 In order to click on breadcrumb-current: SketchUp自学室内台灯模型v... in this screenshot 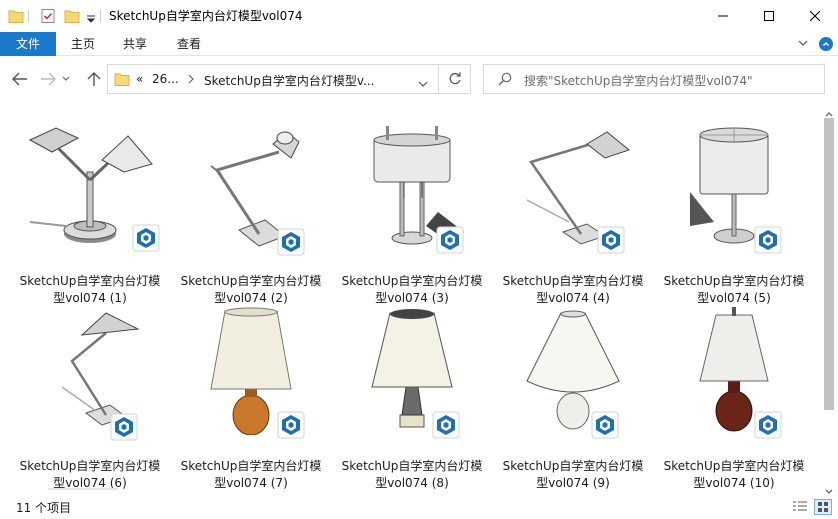, I will do `click(289, 80)`.